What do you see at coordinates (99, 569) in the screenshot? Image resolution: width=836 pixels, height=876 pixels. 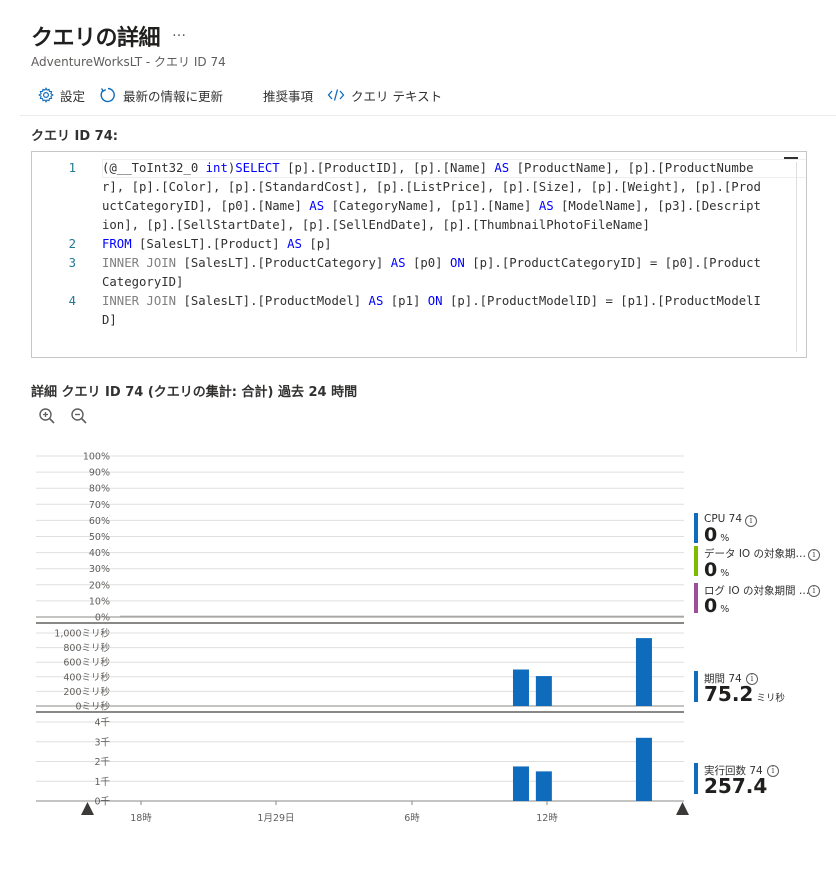 I see `y-tick-label: 30%` at bounding box center [99, 569].